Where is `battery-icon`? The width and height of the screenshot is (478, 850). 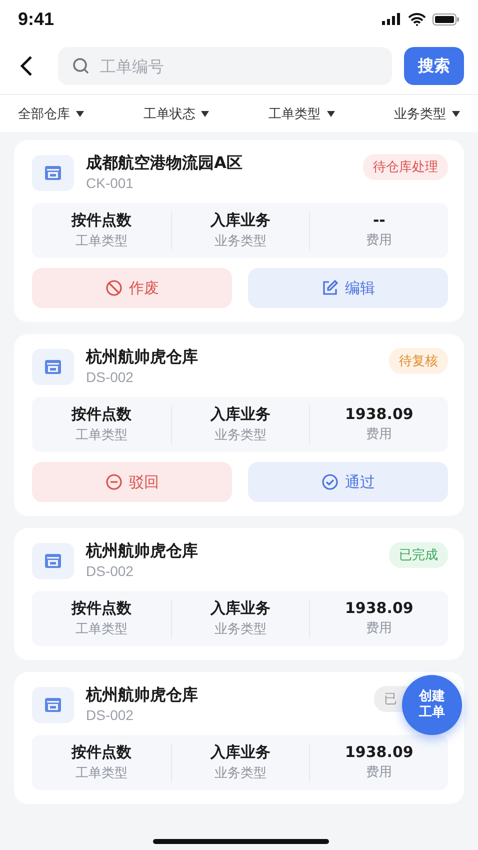 battery-icon is located at coordinates (446, 19).